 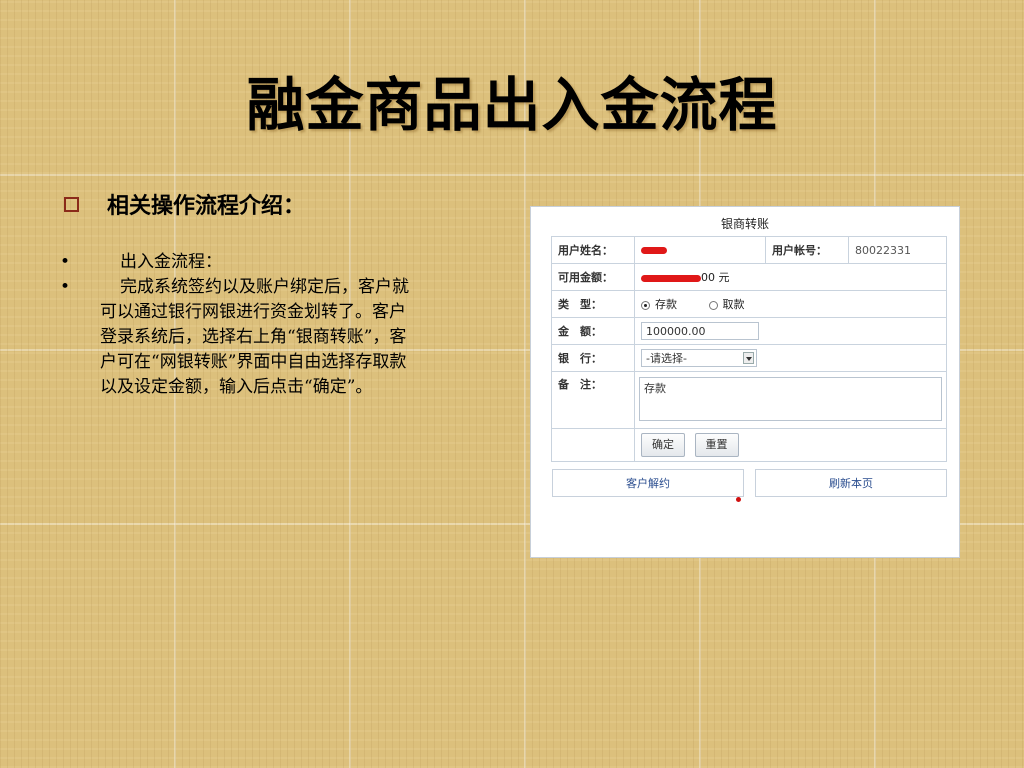 What do you see at coordinates (654, 250) in the screenshot?
I see `redacted-name` at bounding box center [654, 250].